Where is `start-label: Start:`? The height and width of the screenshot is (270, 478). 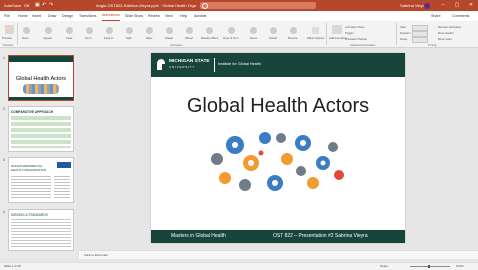
start-label: Start: is located at coordinates (403, 27).